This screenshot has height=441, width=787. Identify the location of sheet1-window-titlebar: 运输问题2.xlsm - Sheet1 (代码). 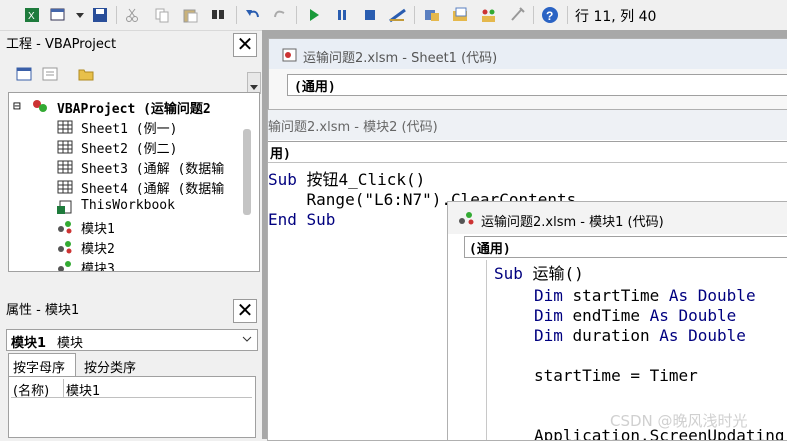
(528, 54).